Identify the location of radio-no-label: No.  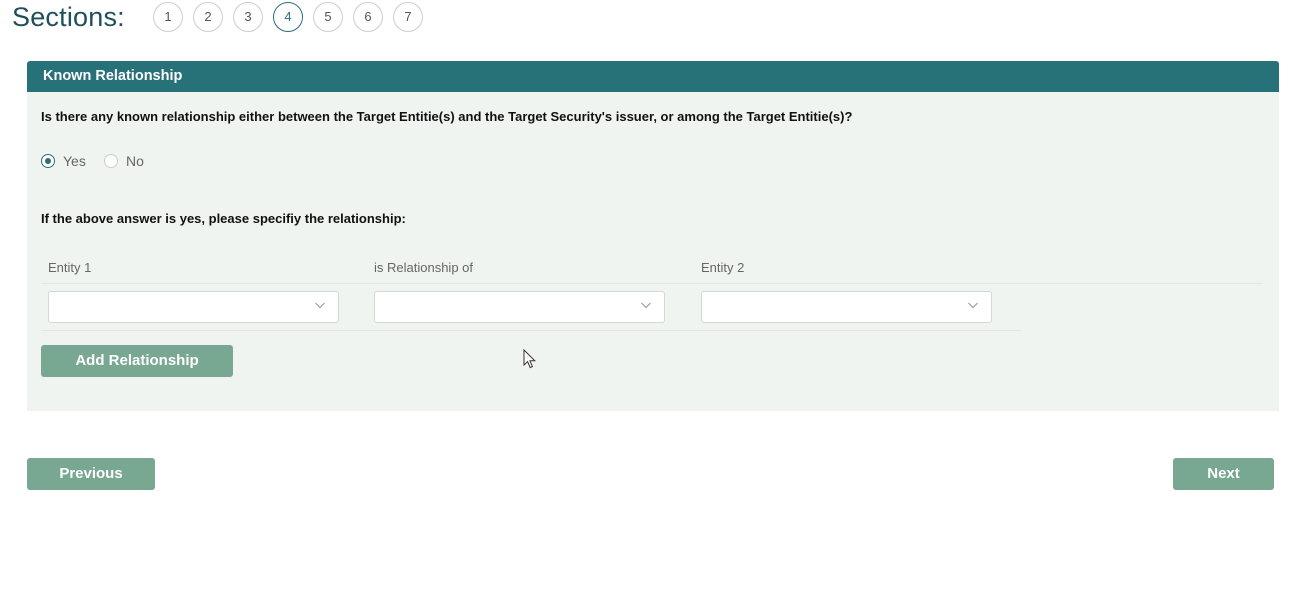
(135, 161).